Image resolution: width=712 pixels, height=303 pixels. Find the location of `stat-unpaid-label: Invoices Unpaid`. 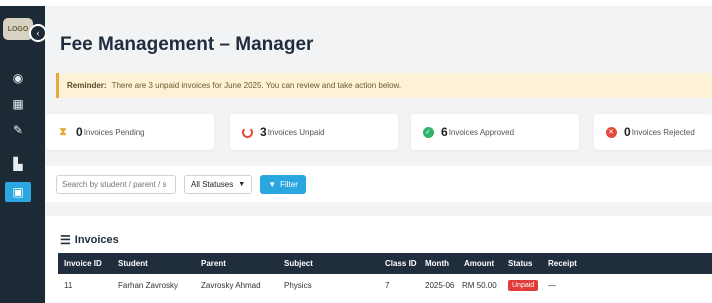

stat-unpaid-label: Invoices Unpaid is located at coordinates (296, 132).